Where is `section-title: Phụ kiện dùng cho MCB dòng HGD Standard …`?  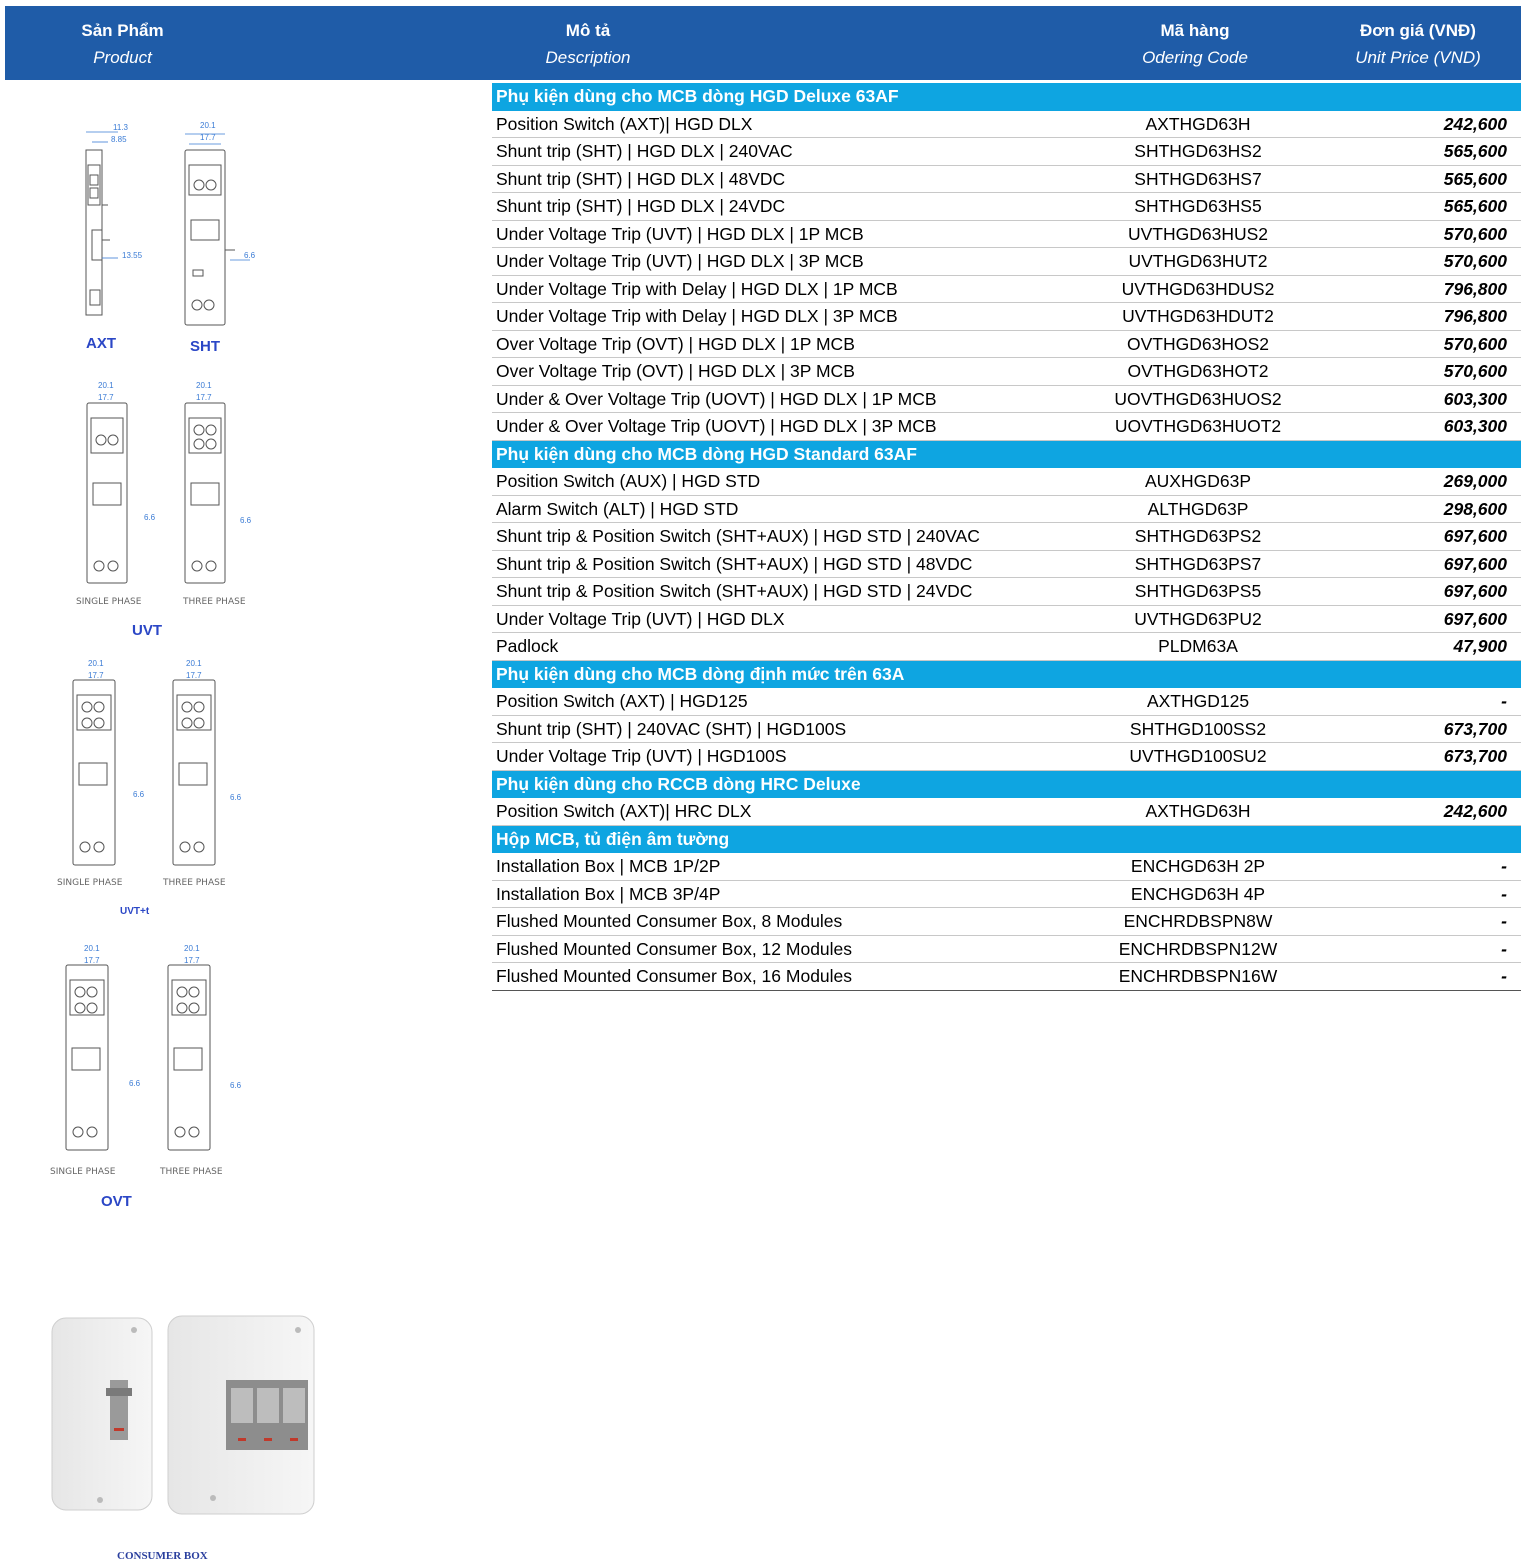
section-title: Phụ kiện dùng cho MCB dòng HGD Standard … is located at coordinates (706, 453).